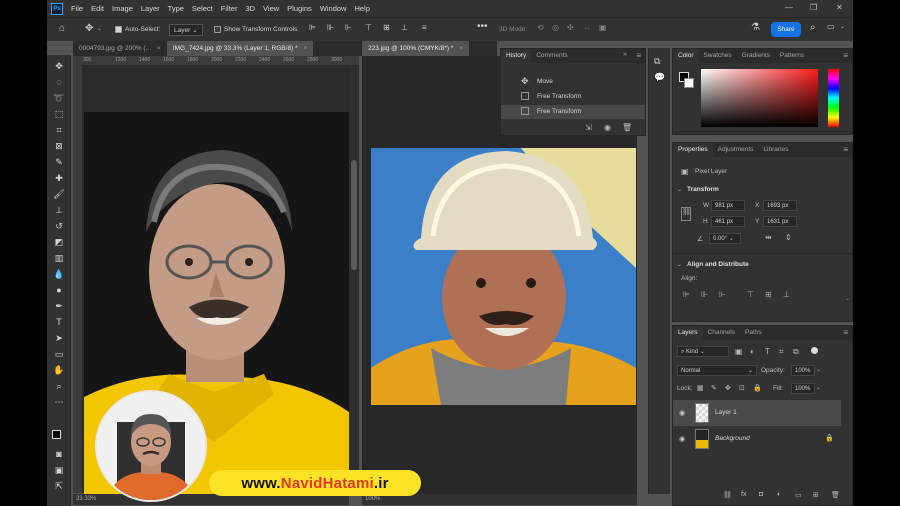  I want to click on lock-artboard-icon: ⊡, so click(742, 388).